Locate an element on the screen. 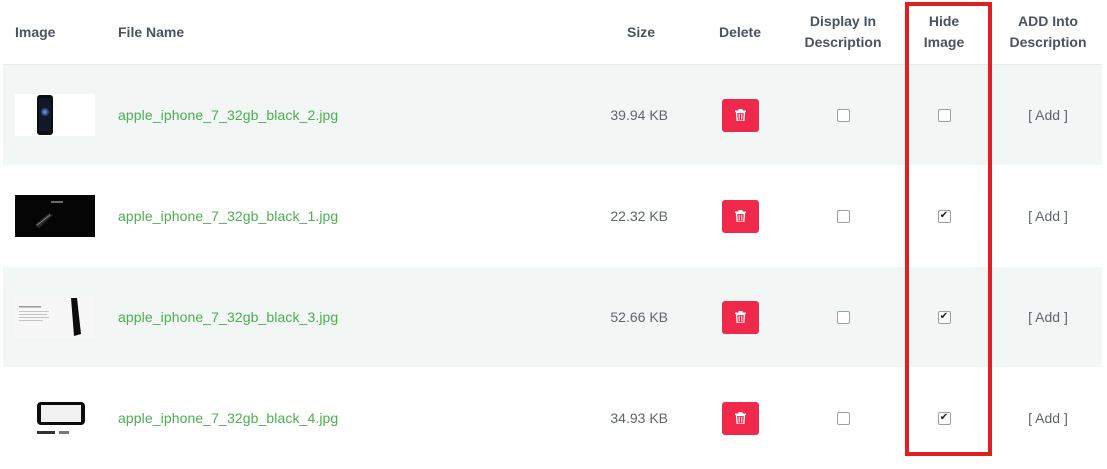 The image size is (1107, 469). file-size: 39.94 KB is located at coordinates (639, 115).